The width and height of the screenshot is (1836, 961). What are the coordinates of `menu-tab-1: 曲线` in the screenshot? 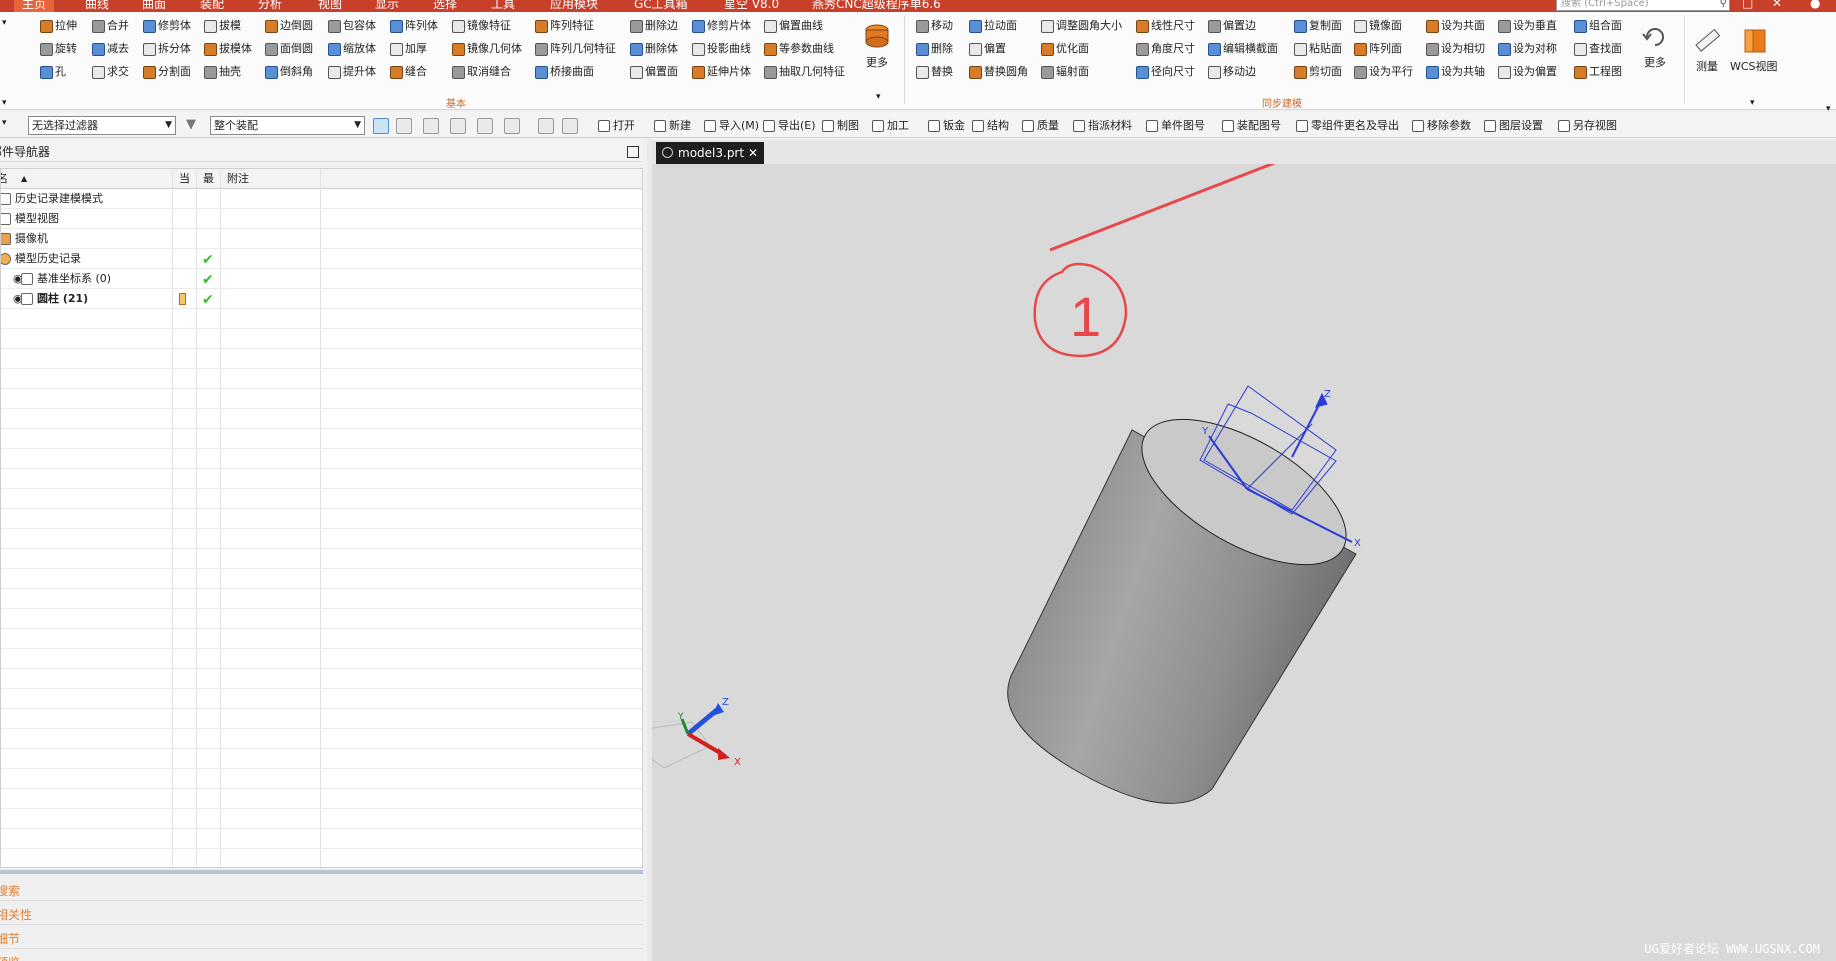 It's located at (97, 6).